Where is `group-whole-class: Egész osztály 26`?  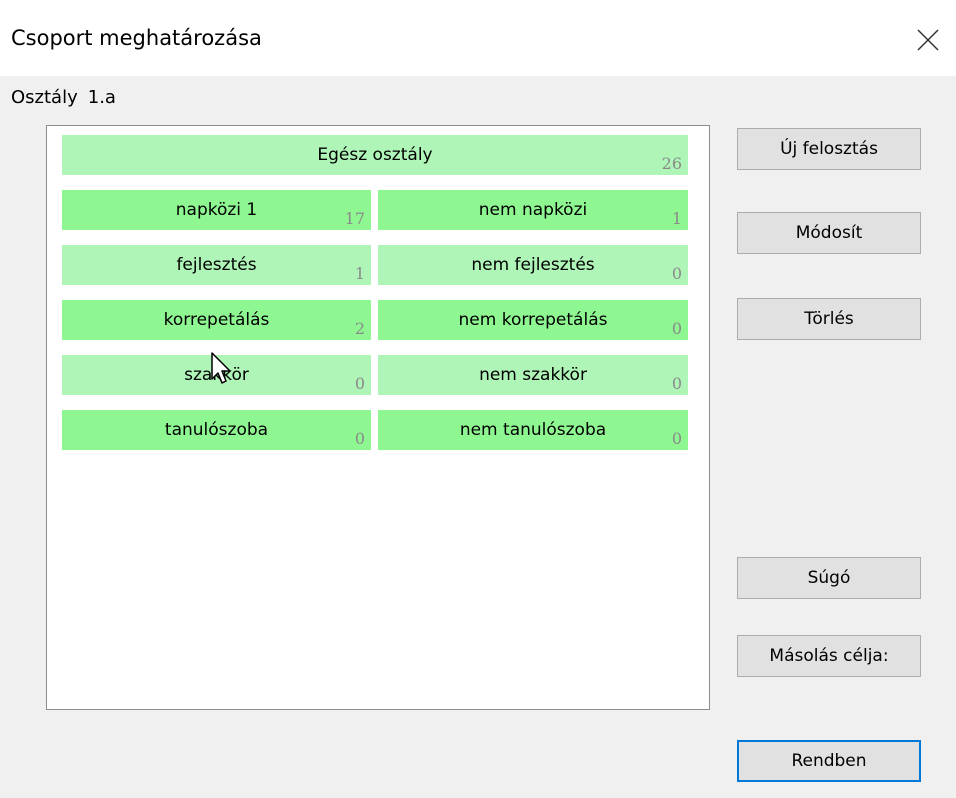
group-whole-class: Egész osztály 26 is located at coordinates (375, 155).